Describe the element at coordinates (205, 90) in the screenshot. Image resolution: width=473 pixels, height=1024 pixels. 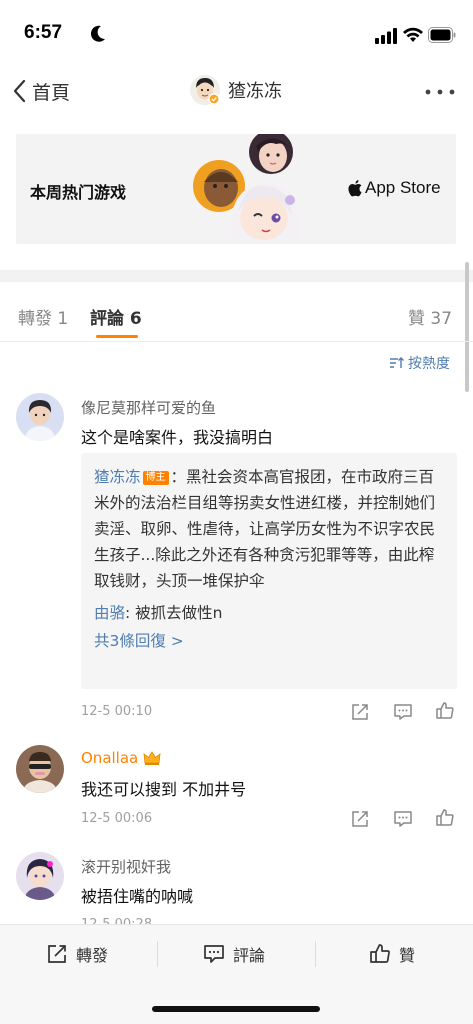
I see `author-avatar` at that location.